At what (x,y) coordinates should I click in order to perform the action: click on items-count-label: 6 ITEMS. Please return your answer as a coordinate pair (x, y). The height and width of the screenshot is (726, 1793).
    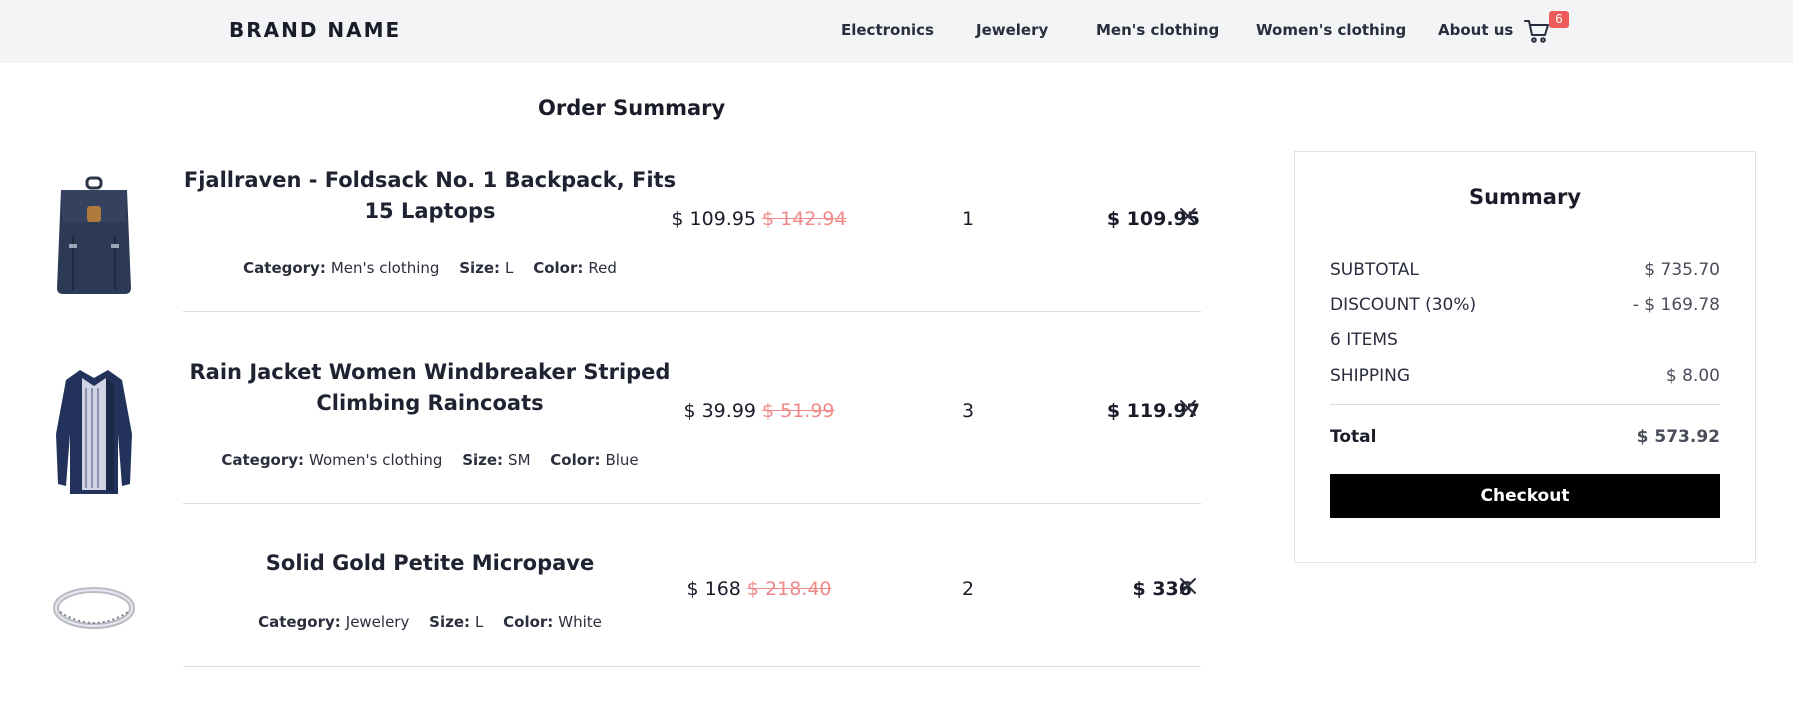
    Looking at the image, I should click on (1364, 340).